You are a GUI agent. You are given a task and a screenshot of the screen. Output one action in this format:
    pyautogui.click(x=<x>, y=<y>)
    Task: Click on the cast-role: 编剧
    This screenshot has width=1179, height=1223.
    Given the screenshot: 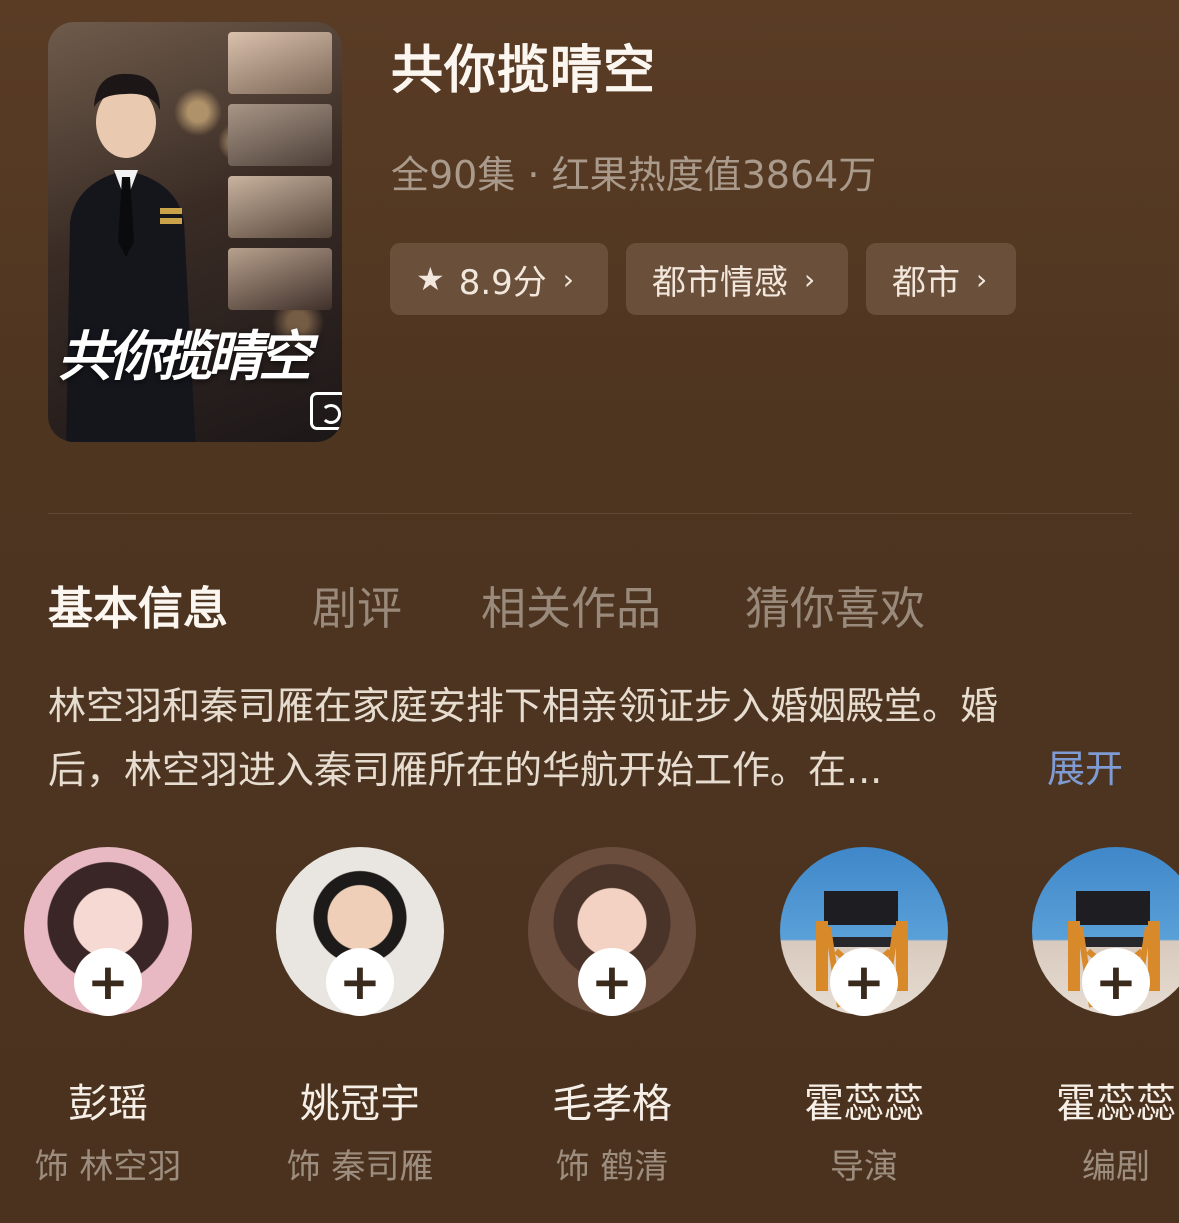 What is the action you would take?
    pyautogui.click(x=1116, y=1167)
    